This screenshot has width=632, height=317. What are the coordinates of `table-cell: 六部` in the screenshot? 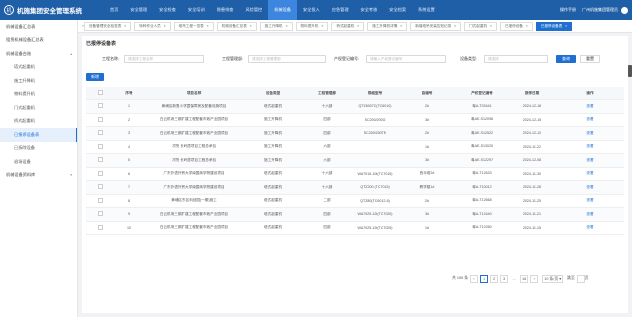 It's located at (327, 159).